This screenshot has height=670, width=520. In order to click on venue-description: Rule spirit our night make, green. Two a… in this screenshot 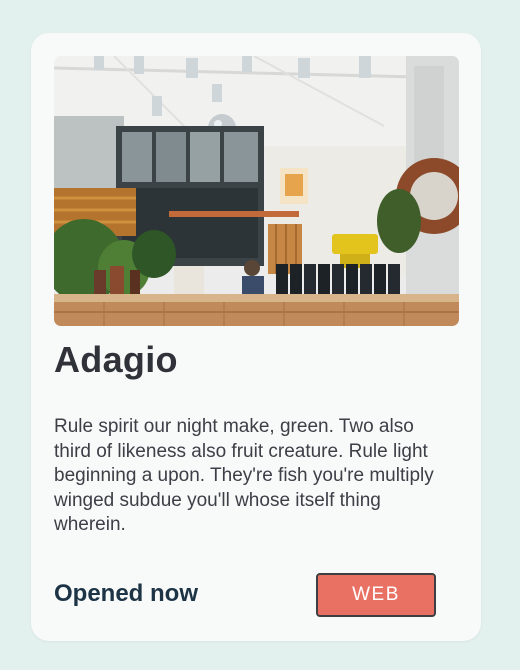, I will do `click(244, 475)`.